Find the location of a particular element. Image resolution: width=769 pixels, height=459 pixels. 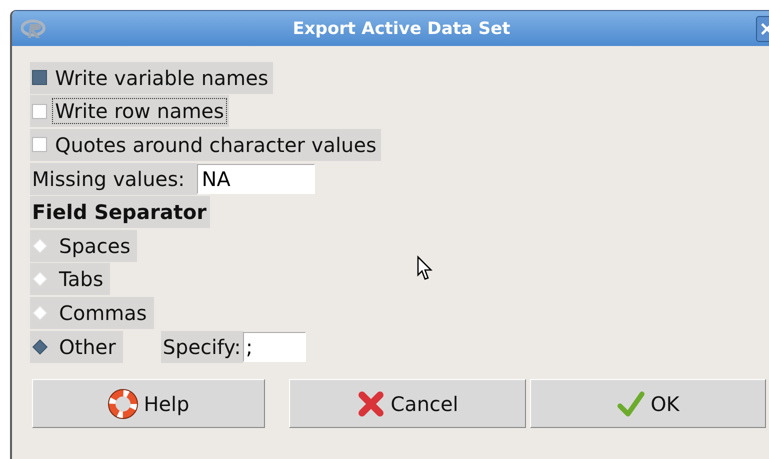

section-heading: Field Separator is located at coordinates (120, 212).